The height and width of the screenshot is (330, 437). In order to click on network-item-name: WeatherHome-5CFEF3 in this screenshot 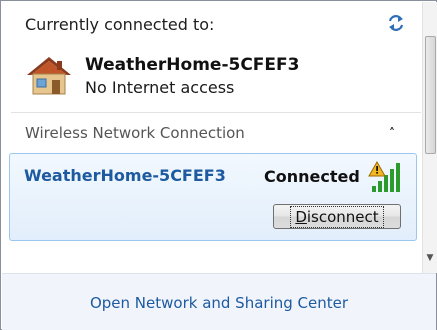, I will do `click(125, 175)`.